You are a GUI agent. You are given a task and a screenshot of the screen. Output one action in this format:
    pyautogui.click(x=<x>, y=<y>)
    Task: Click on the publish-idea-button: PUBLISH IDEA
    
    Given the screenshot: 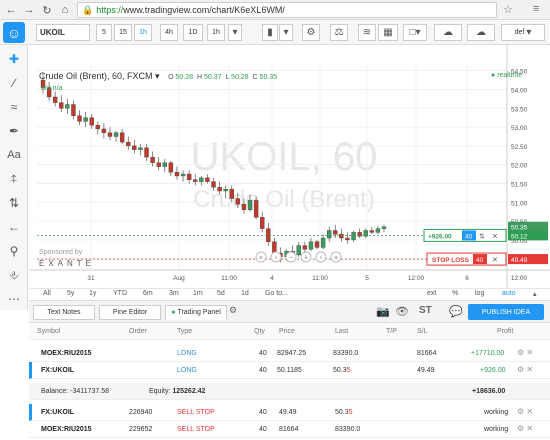 What is the action you would take?
    pyautogui.click(x=506, y=312)
    